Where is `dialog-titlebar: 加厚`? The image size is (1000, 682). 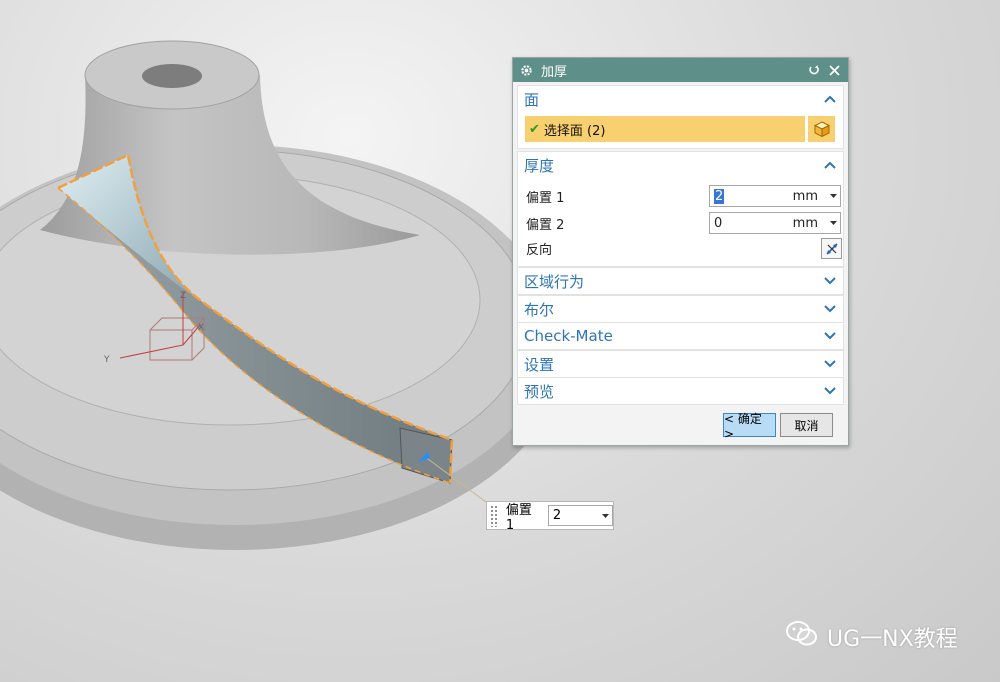 dialog-titlebar: 加厚 is located at coordinates (680, 70).